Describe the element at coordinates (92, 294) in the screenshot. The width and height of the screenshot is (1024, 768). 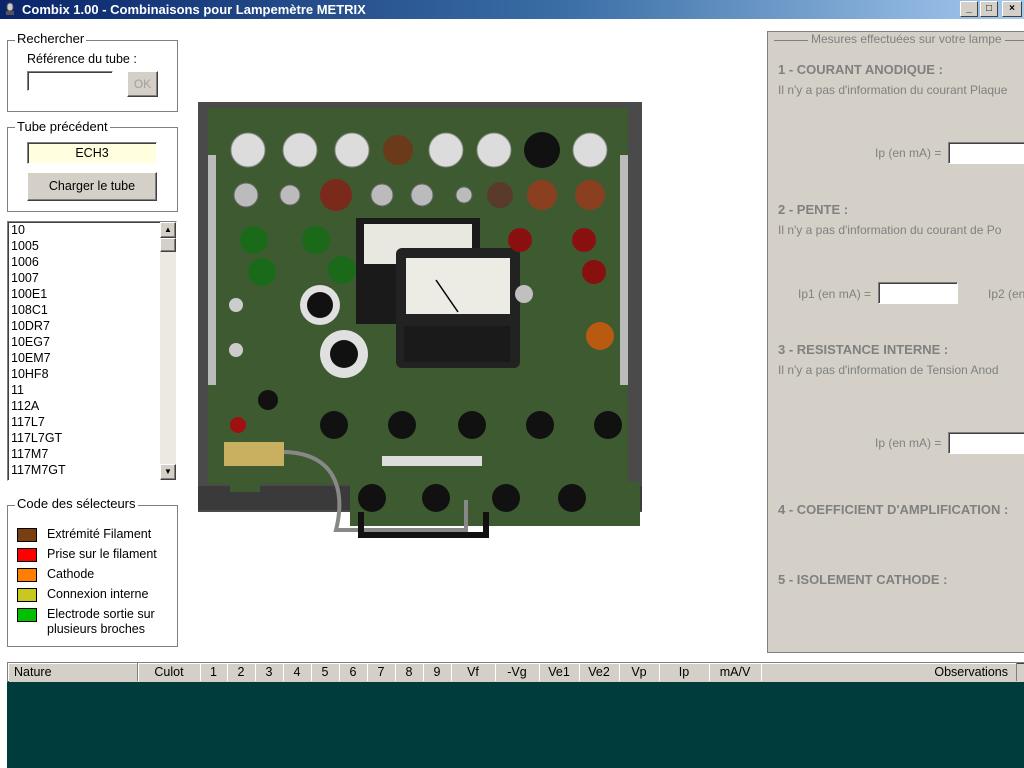
I see `tube-list-item: 100E1` at that location.